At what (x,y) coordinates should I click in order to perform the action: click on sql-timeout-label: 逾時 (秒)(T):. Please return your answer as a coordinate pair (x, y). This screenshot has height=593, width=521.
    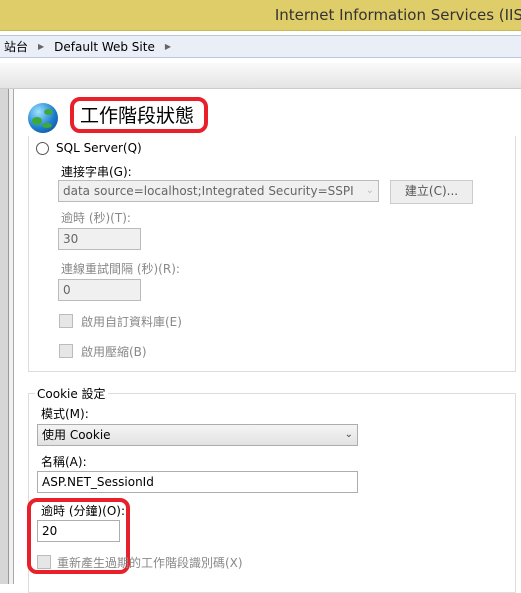
    Looking at the image, I should click on (96, 218).